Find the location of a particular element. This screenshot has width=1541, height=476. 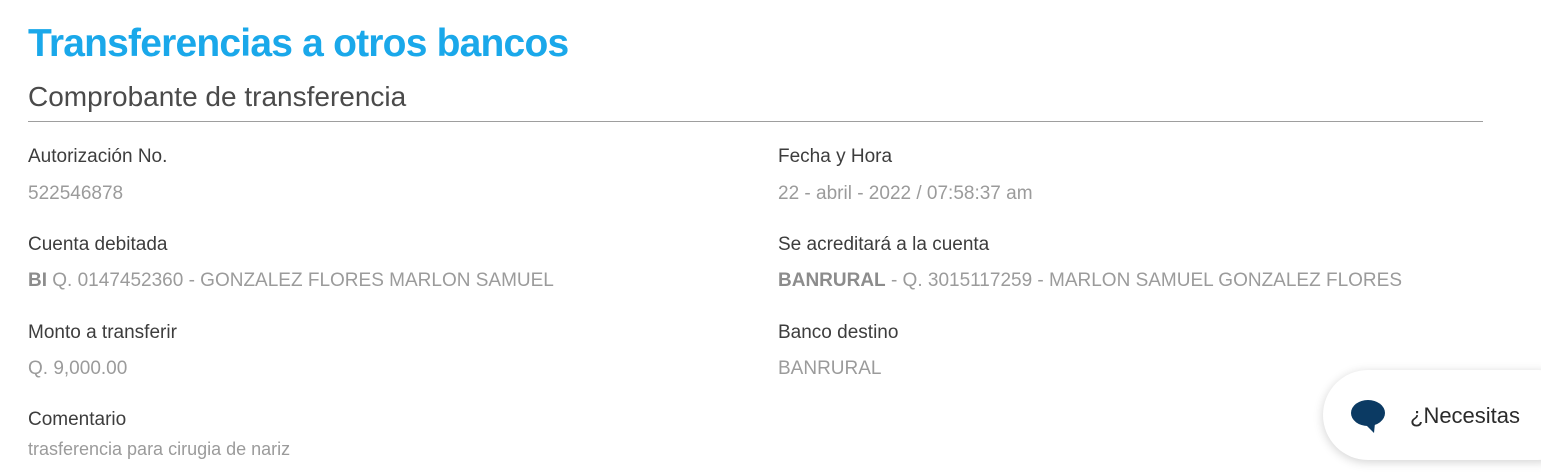

help-chat-button: ¿Necesitas is located at coordinates (1432, 415).